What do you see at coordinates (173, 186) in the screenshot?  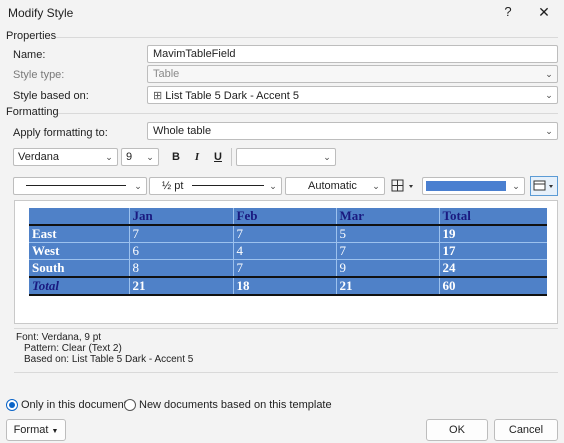 I see `line-weight-value: ½ pt` at bounding box center [173, 186].